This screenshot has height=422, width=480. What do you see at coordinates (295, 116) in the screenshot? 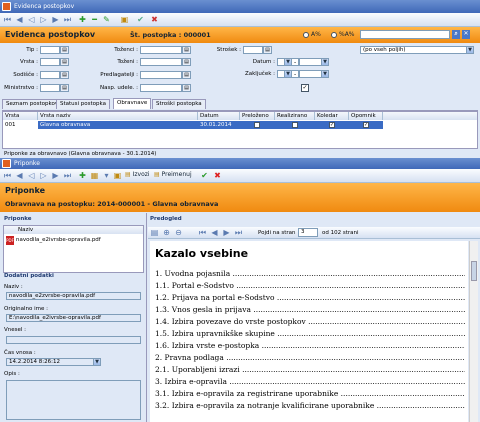
I see `col-realizirano: Realizirano` at bounding box center [295, 116].